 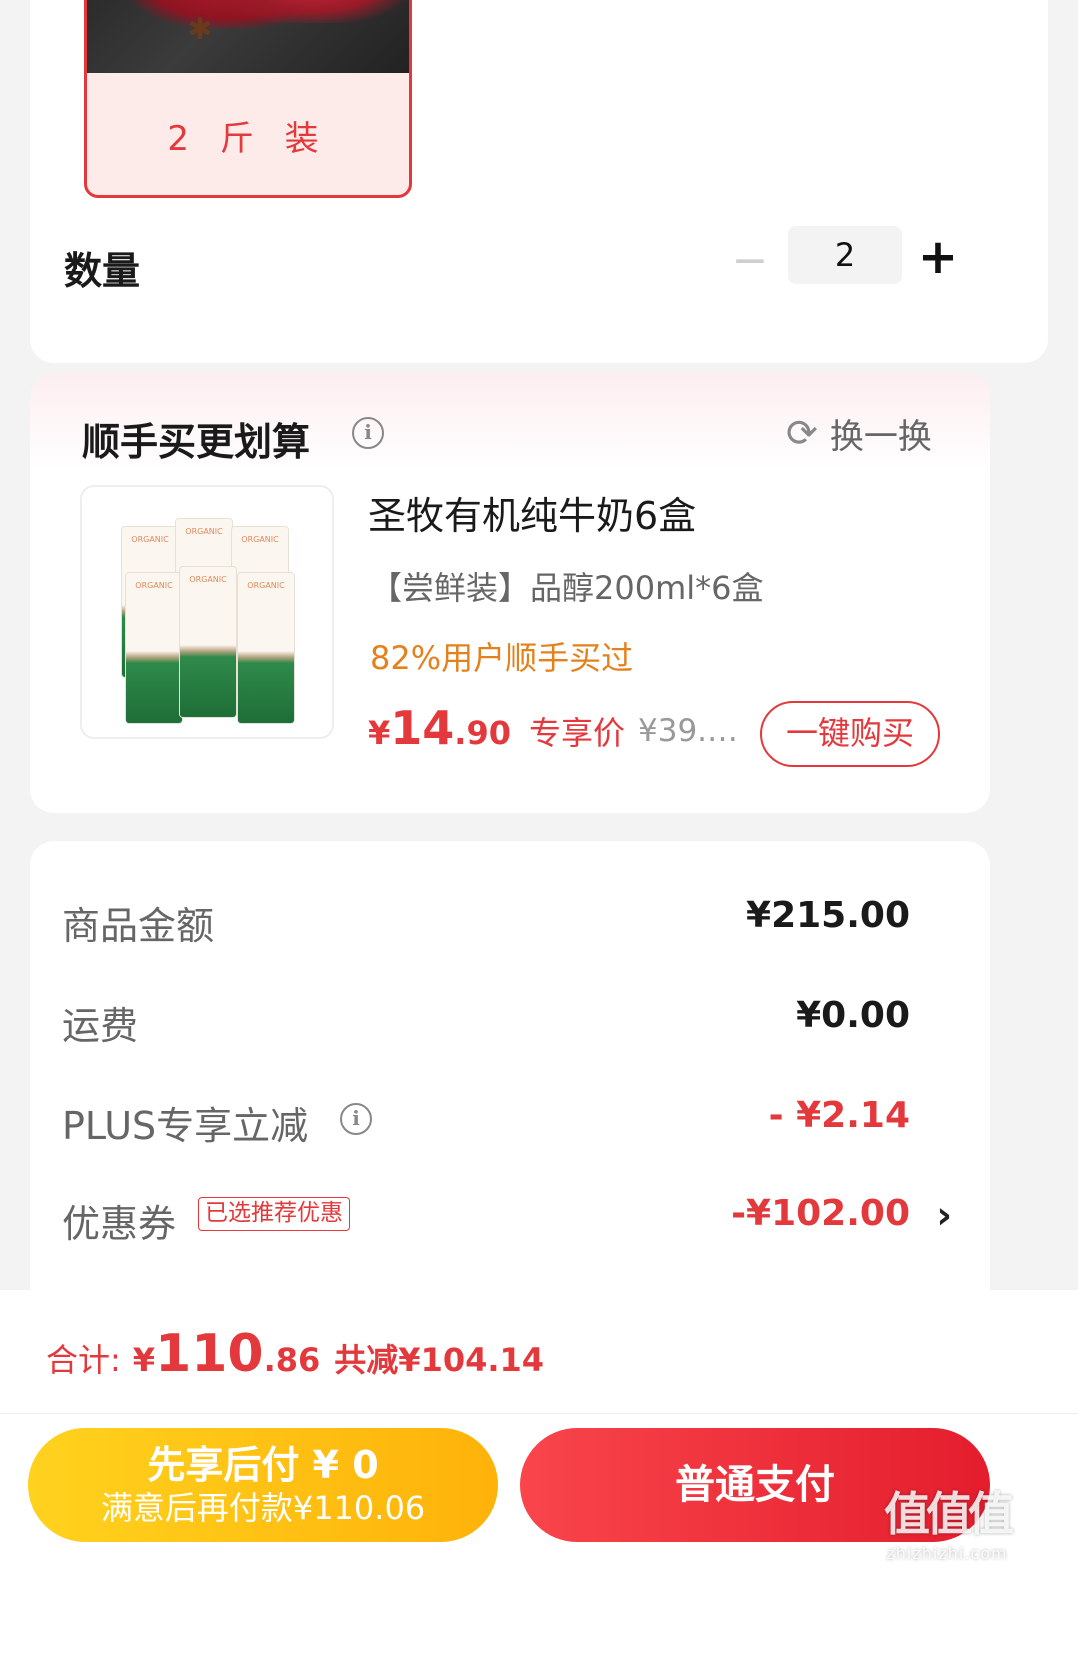 What do you see at coordinates (853, 1015) in the screenshot?
I see `shipping-value: ¥0.00` at bounding box center [853, 1015].